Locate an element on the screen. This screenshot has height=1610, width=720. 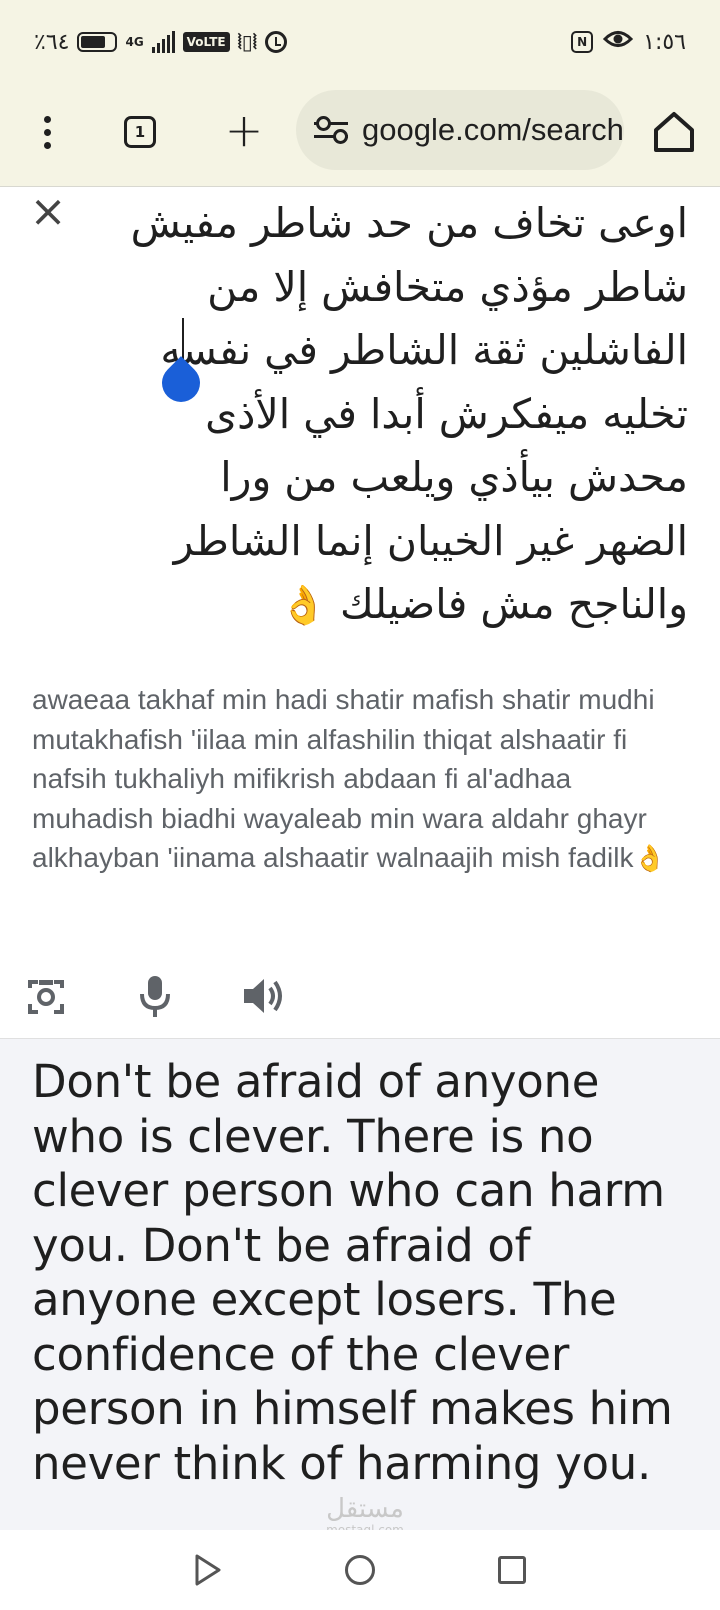
tab-count-icon: 1 is located at coordinates (140, 132).